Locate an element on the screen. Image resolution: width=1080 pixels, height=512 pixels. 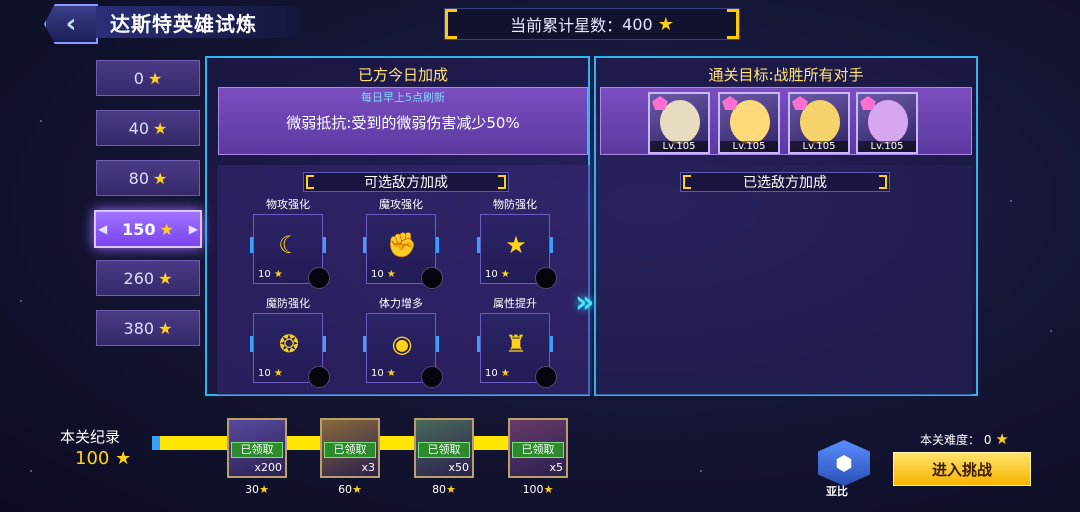
buff-item-card: ♜ 10 ★ is located at coordinates (517, 350).